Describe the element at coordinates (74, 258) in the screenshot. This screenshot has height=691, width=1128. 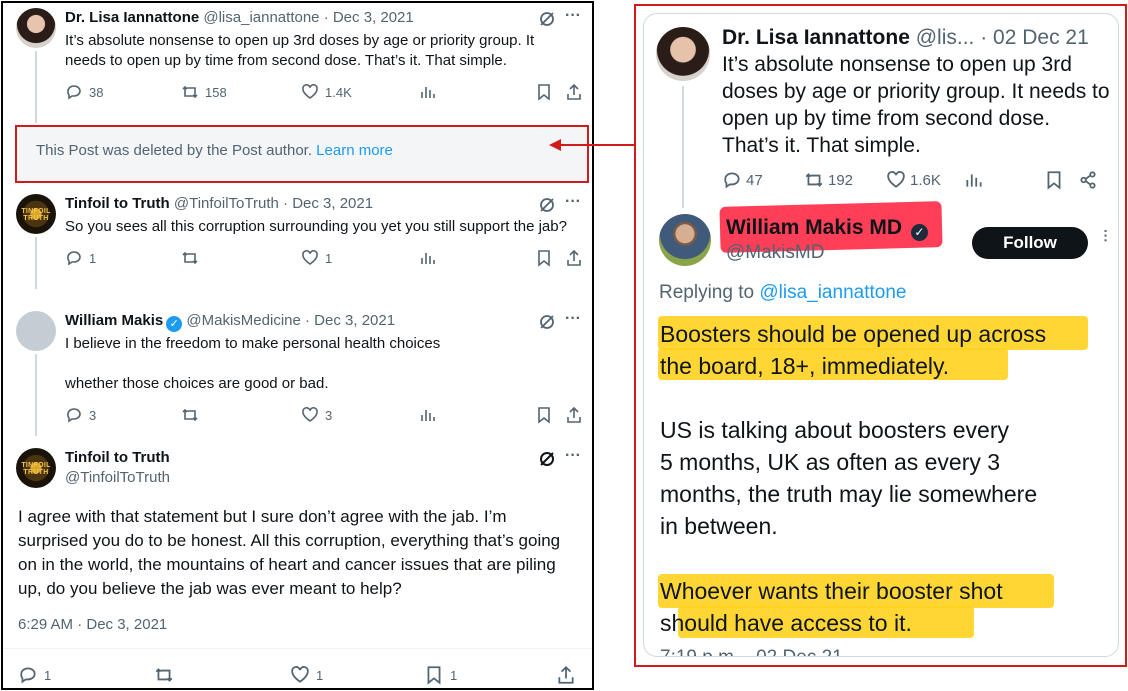
I see `reply-icon` at that location.